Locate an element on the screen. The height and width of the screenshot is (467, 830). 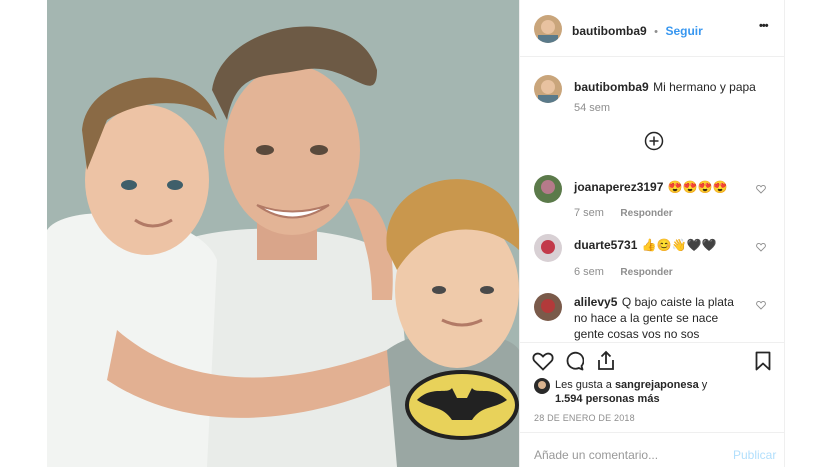
actions-divider is located at coordinates (652, 342).